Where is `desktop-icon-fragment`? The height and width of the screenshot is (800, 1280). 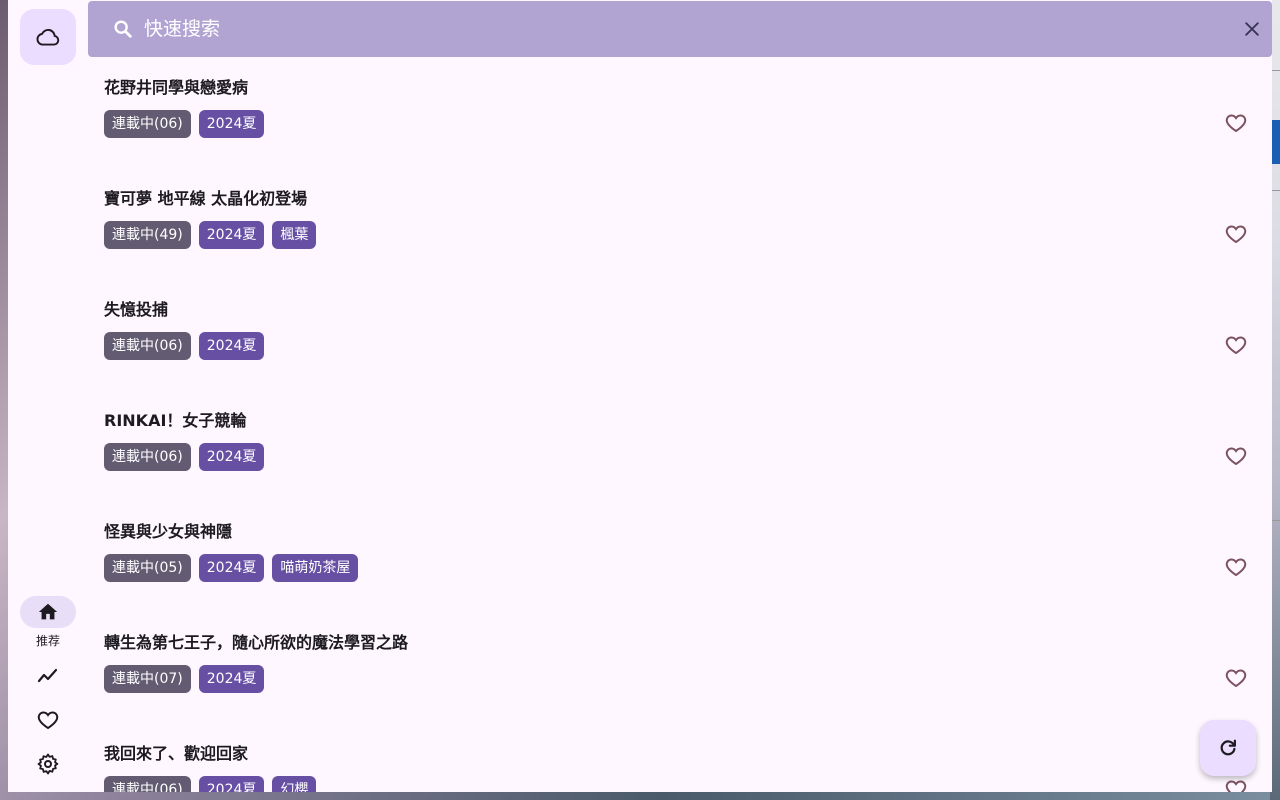 desktop-icon-fragment is located at coordinates (1276, 142).